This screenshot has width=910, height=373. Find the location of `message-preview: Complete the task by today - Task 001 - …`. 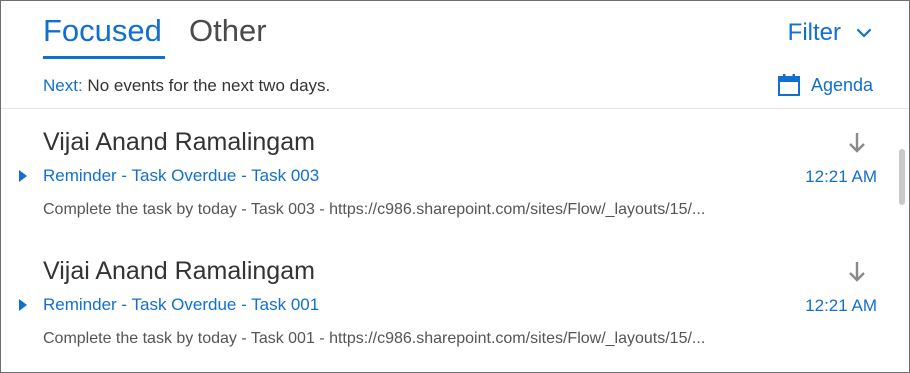

message-preview: Complete the task by today - Task 001 - … is located at coordinates (374, 338).